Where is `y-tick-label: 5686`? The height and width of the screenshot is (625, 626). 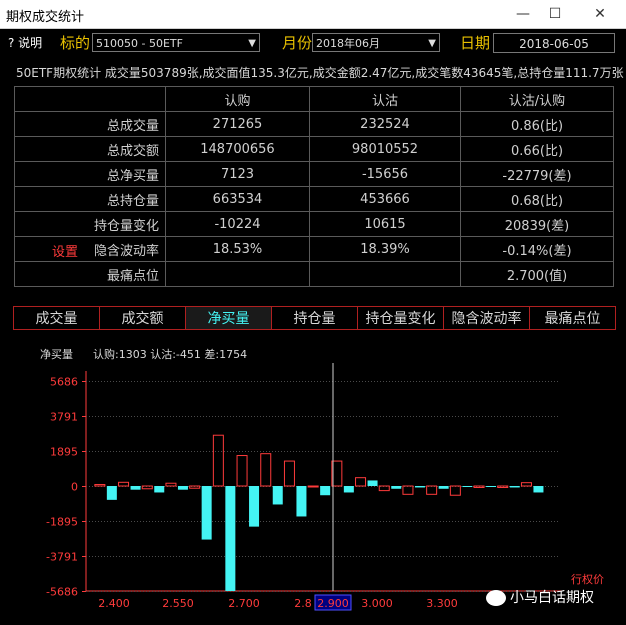 y-tick-label: 5686 is located at coordinates (64, 382).